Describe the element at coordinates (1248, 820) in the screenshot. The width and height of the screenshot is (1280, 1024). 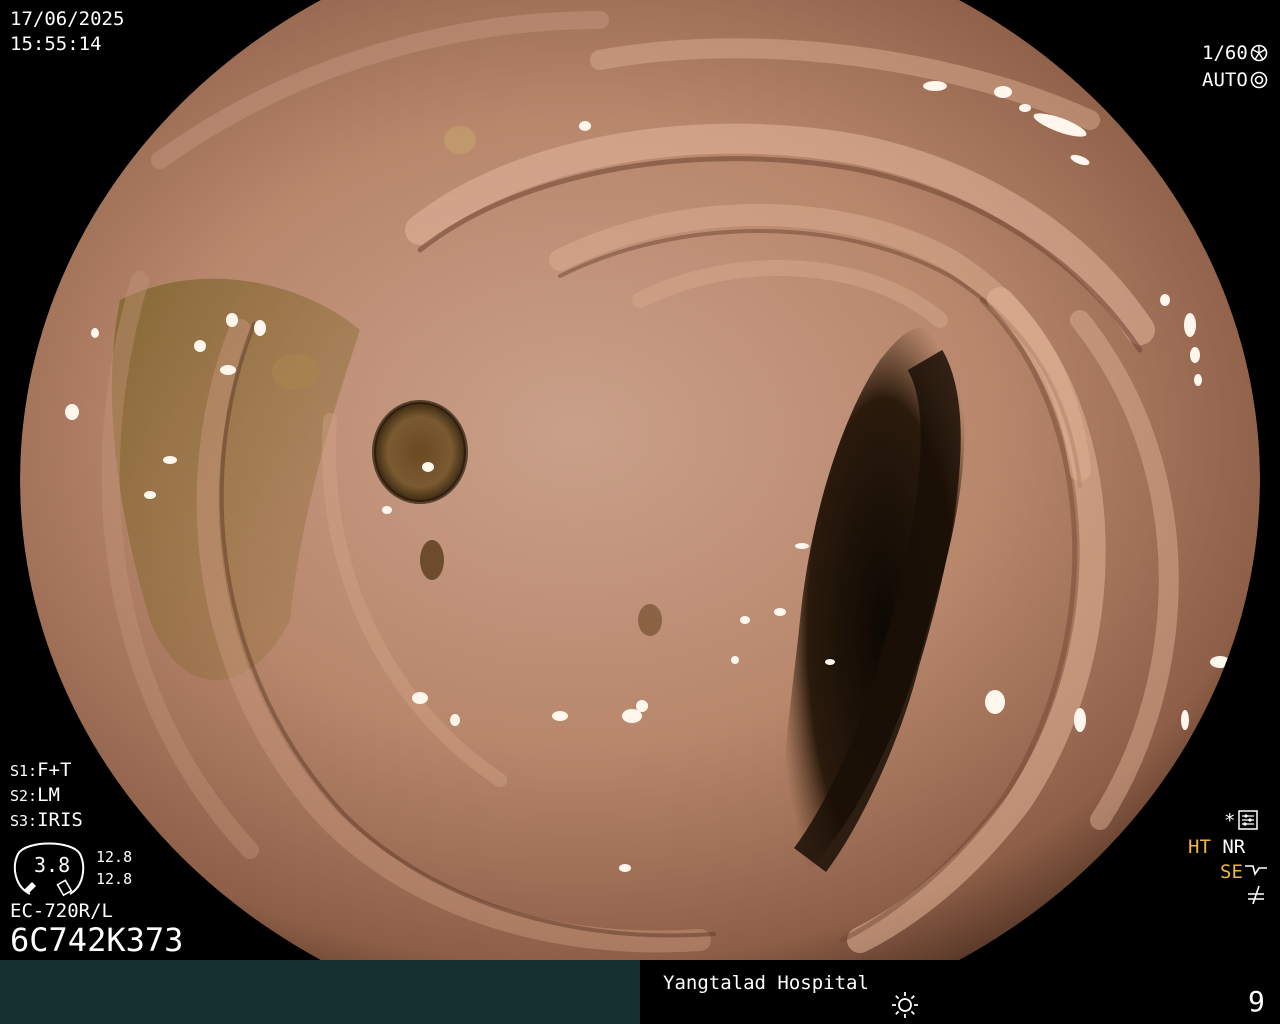
I see `settings-icon` at that location.